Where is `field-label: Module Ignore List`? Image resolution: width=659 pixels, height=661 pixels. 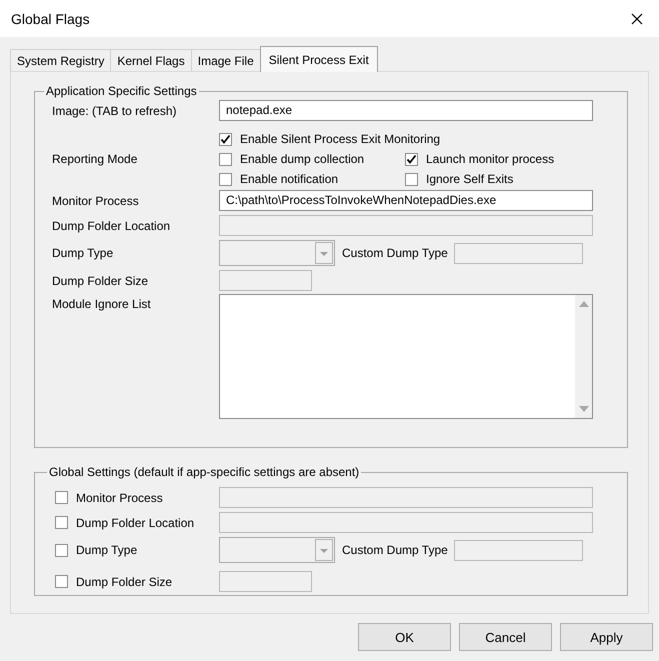 field-label: Module Ignore List is located at coordinates (102, 303).